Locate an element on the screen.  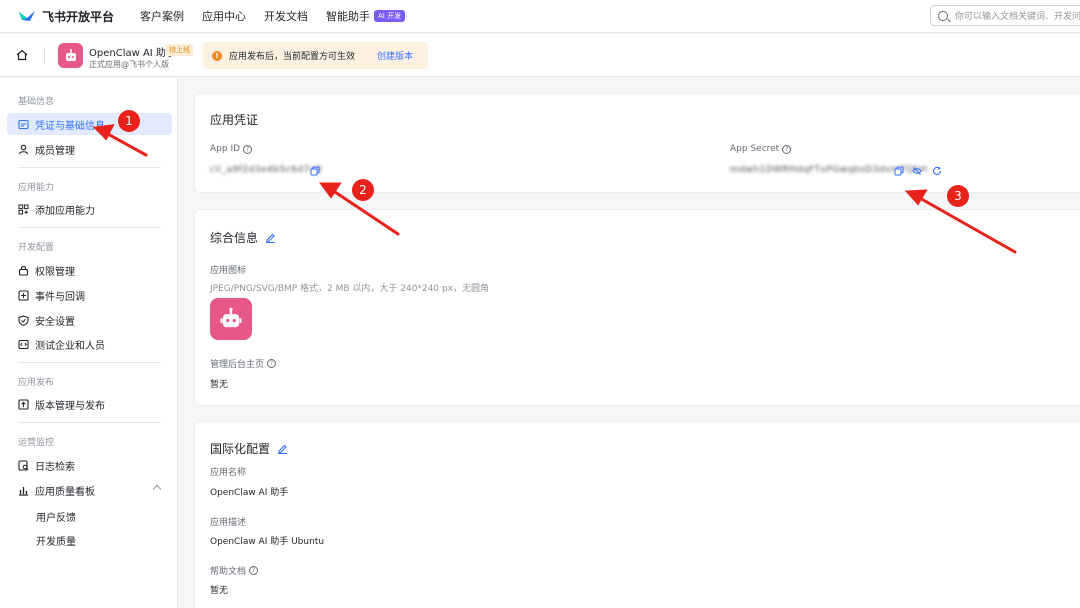
sidebar-subitem-dev-quality: 开发质量 is located at coordinates (56, 540).